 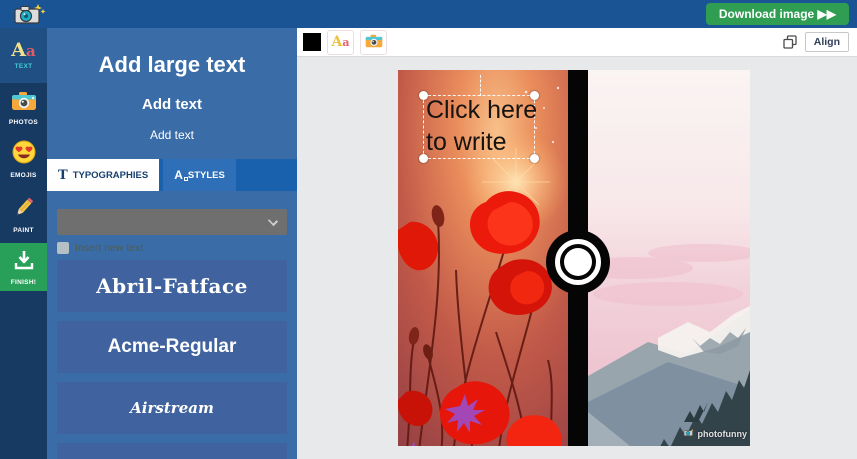 I want to click on tab-typographies: T TYPOGRAPHIES, so click(x=103, y=175).